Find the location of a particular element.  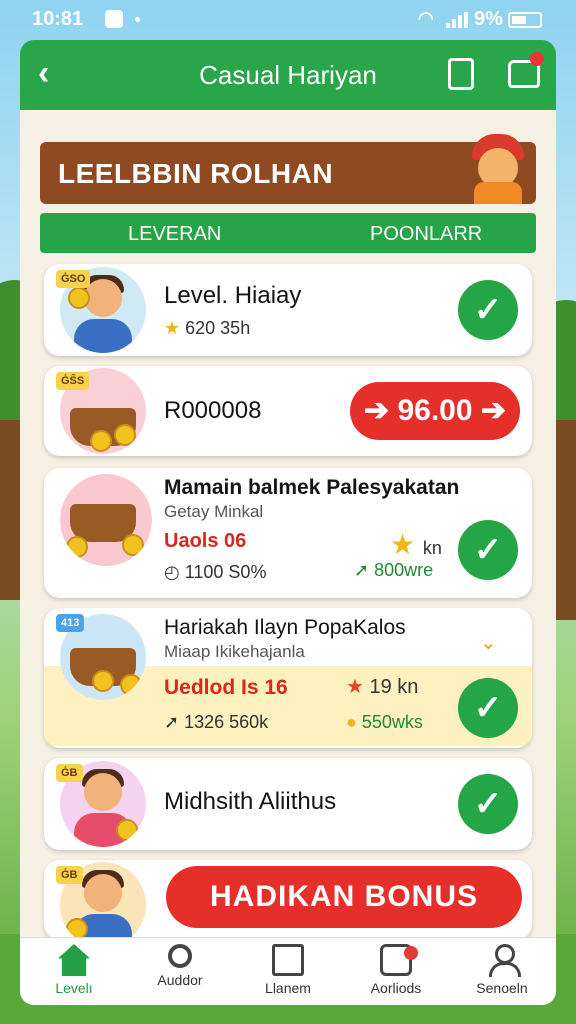

status-bar: 10:81 ◠ 9% is located at coordinates (288, 20).